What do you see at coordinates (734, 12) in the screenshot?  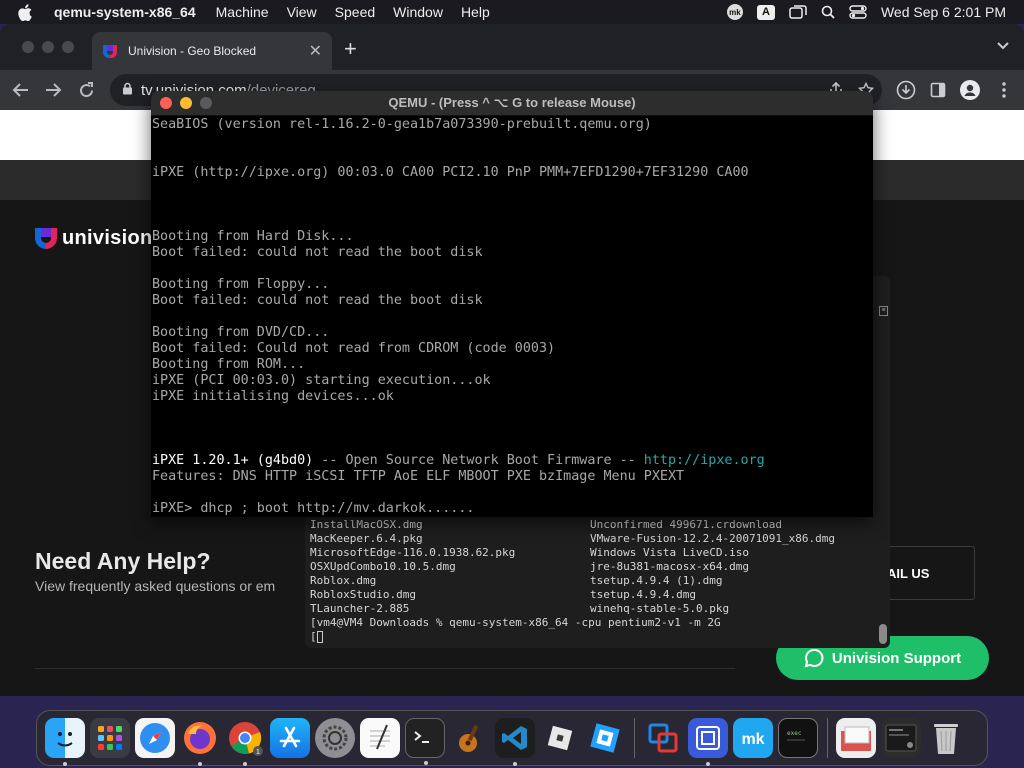 I see `mk-status-icon: mk` at bounding box center [734, 12].